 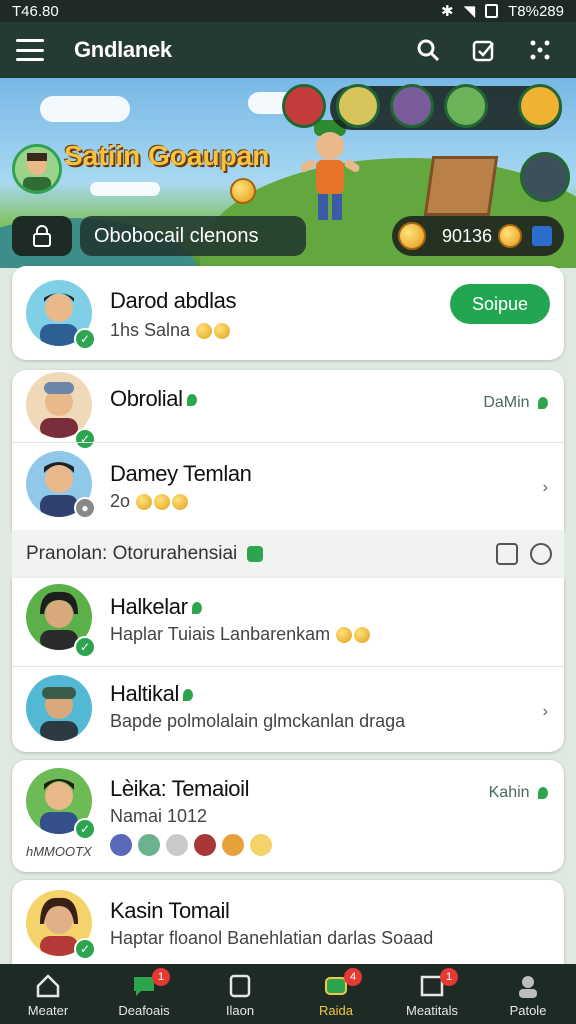 What do you see at coordinates (528, 1010) in the screenshot?
I see `nav-label: Patole` at bounding box center [528, 1010].